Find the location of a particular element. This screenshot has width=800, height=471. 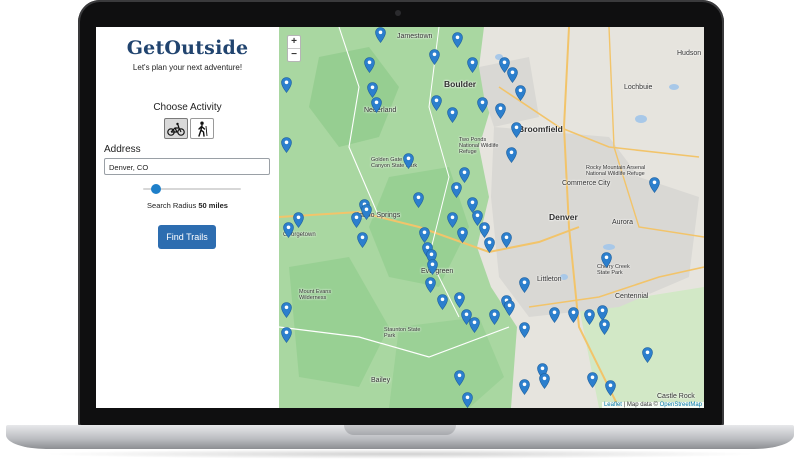

place-label: Commerce City is located at coordinates (586, 183).